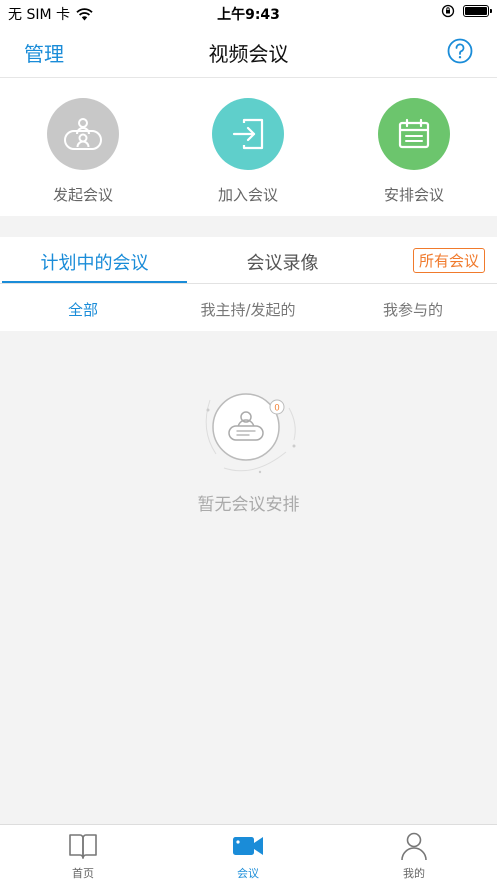 The height and width of the screenshot is (884, 497). Describe the element at coordinates (83, 846) in the screenshot. I see `book-icon` at that location.